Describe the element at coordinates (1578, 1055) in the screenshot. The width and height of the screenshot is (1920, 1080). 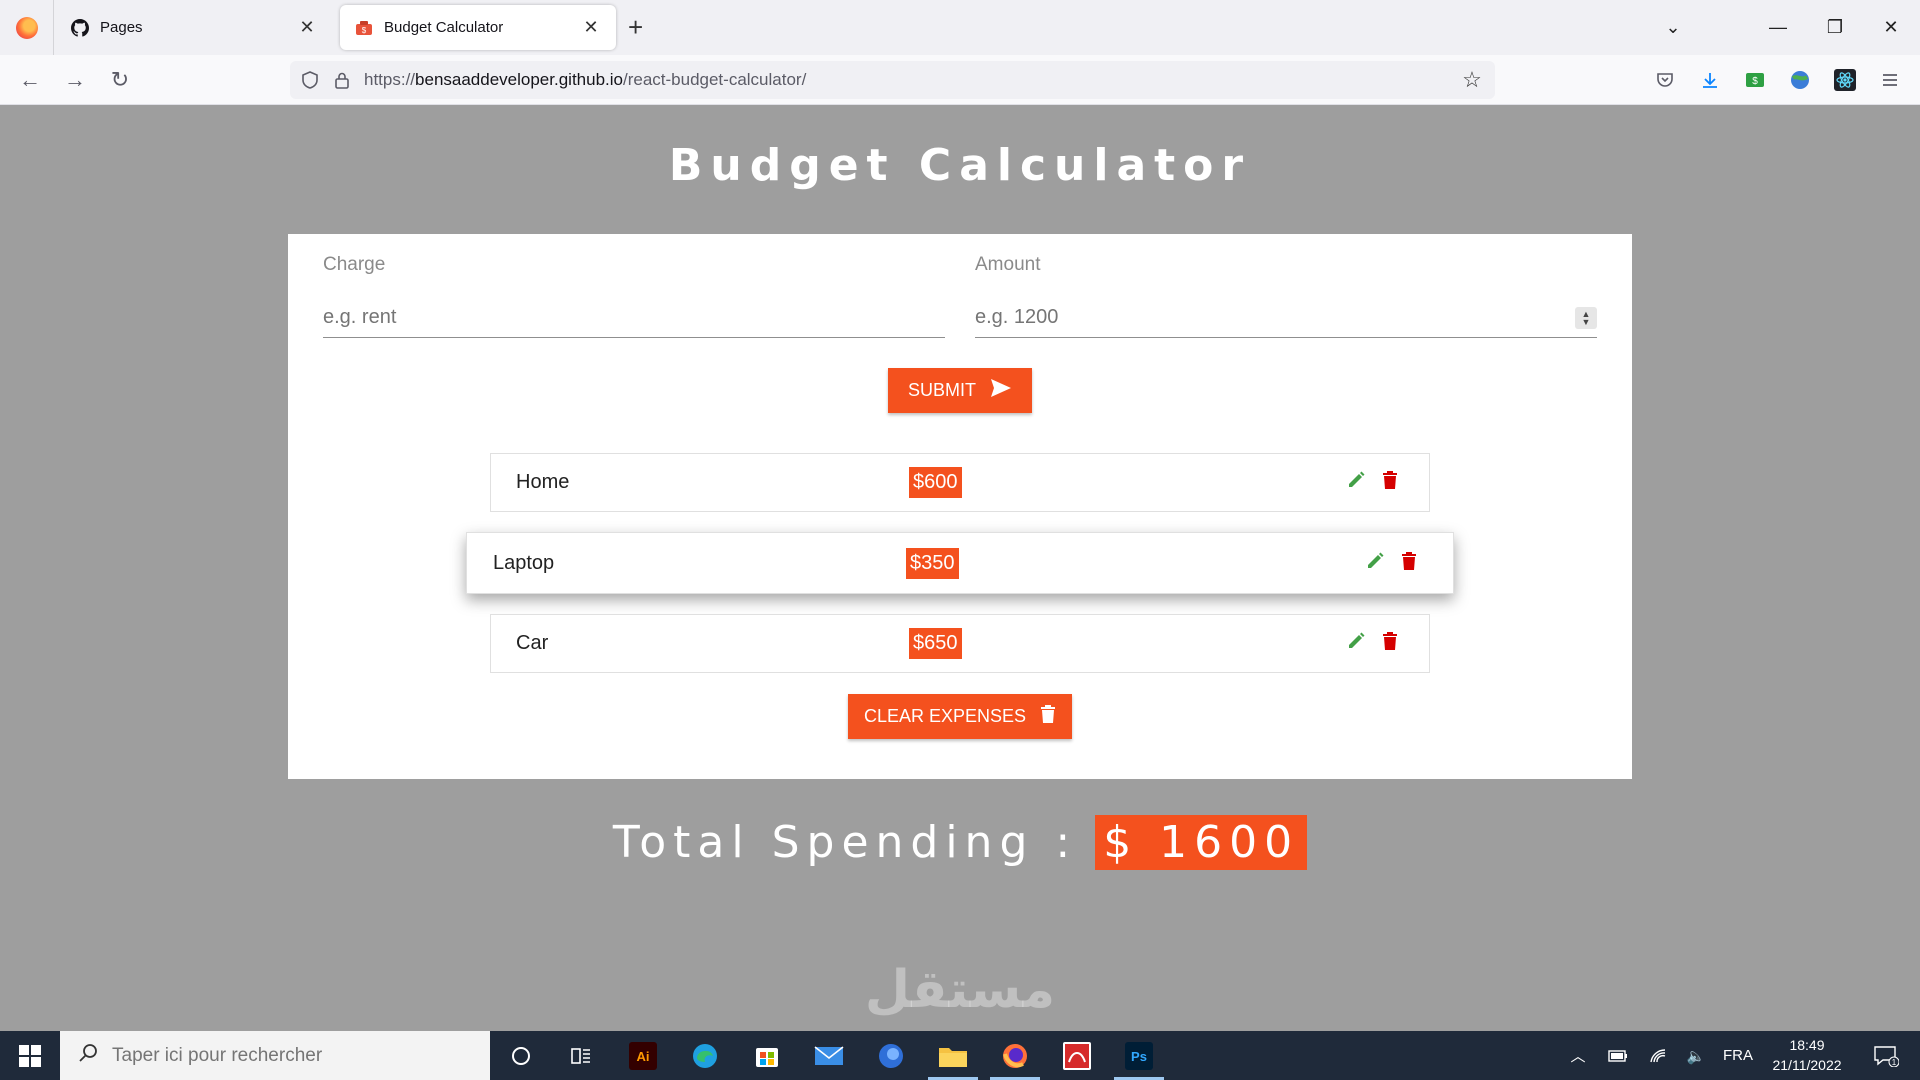
I see `show-hidden-icons-chevron-icon: ︿` at that location.